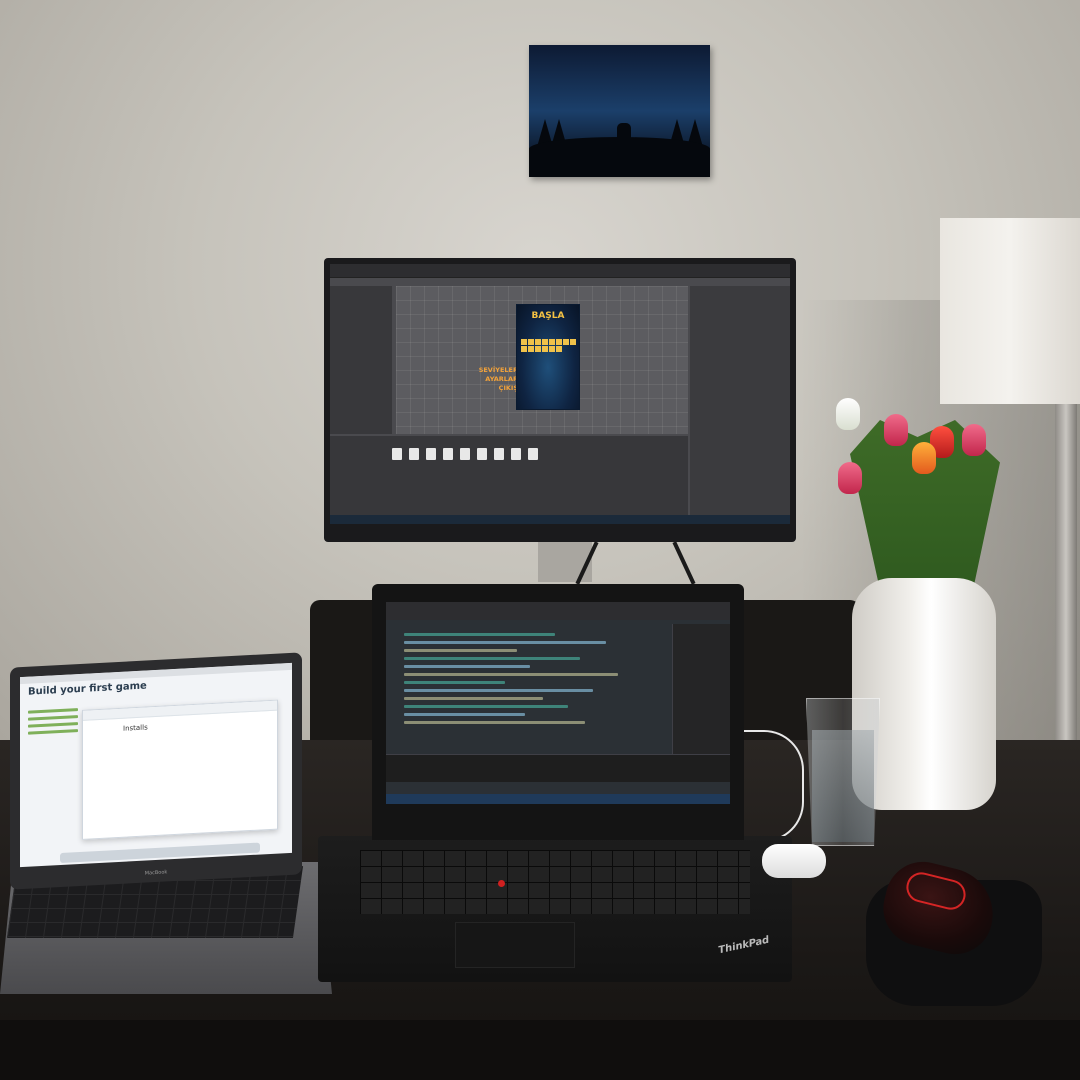 Image resolution: width=1080 pixels, height=1080 pixels. I want to click on tulip-white, so click(848, 414).